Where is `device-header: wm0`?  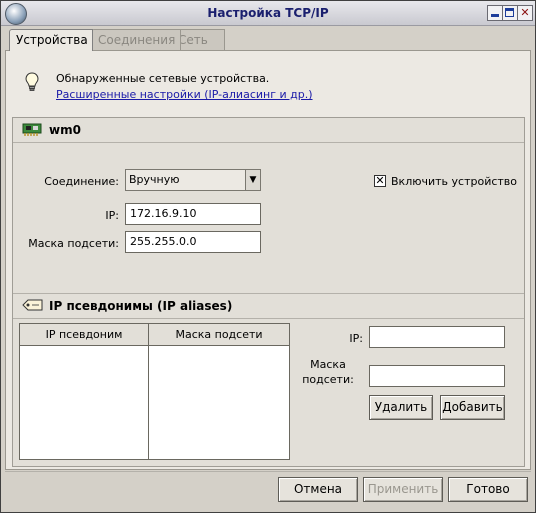 device-header: wm0 is located at coordinates (268, 130).